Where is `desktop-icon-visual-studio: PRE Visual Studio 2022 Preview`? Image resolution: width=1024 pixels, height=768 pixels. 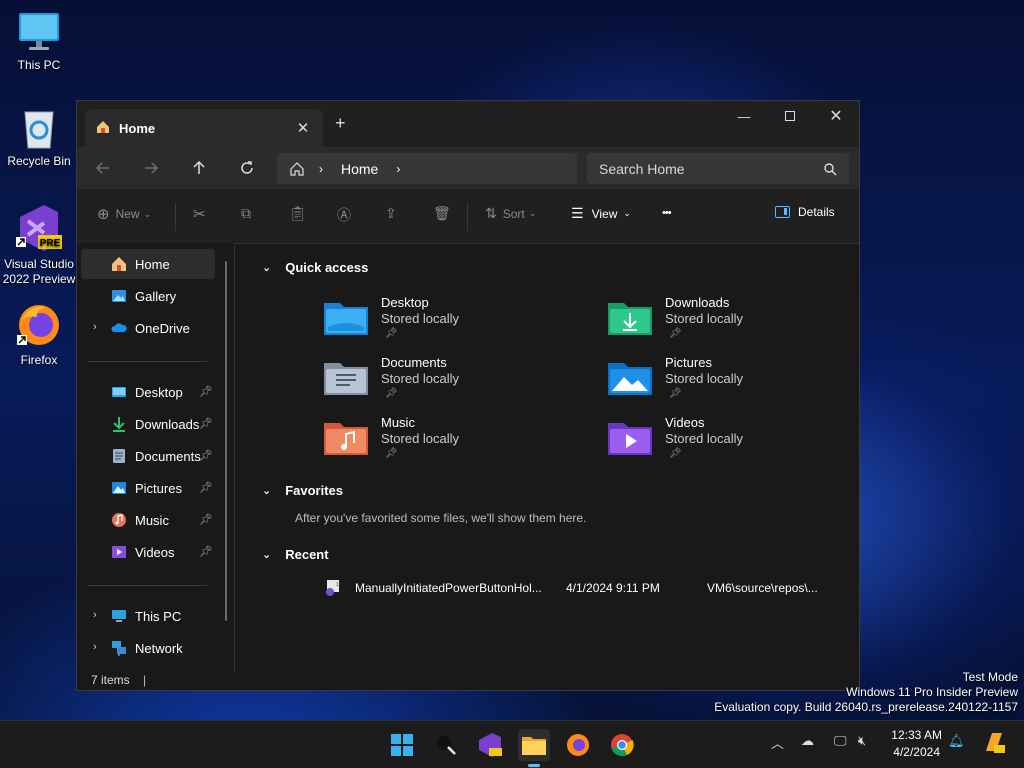 desktop-icon-visual-studio: PRE Visual Studio 2022 Preview is located at coordinates (39, 245).